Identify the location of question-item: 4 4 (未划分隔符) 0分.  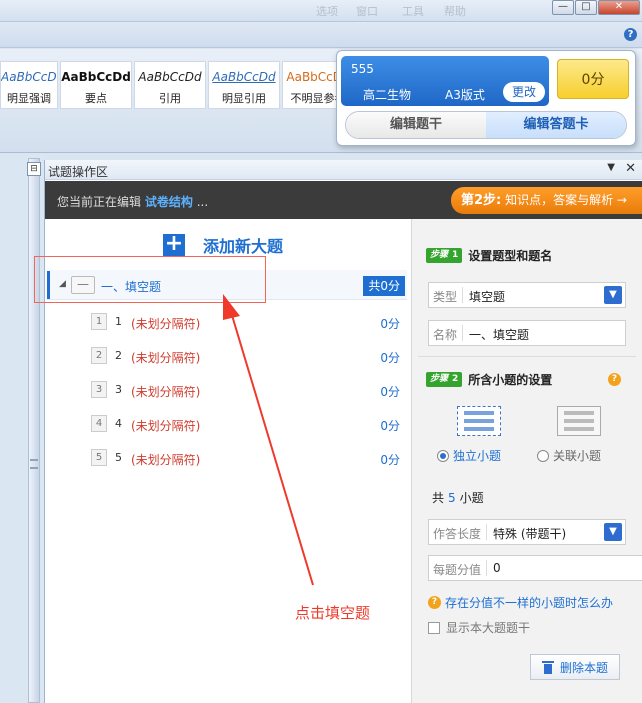
(248, 424).